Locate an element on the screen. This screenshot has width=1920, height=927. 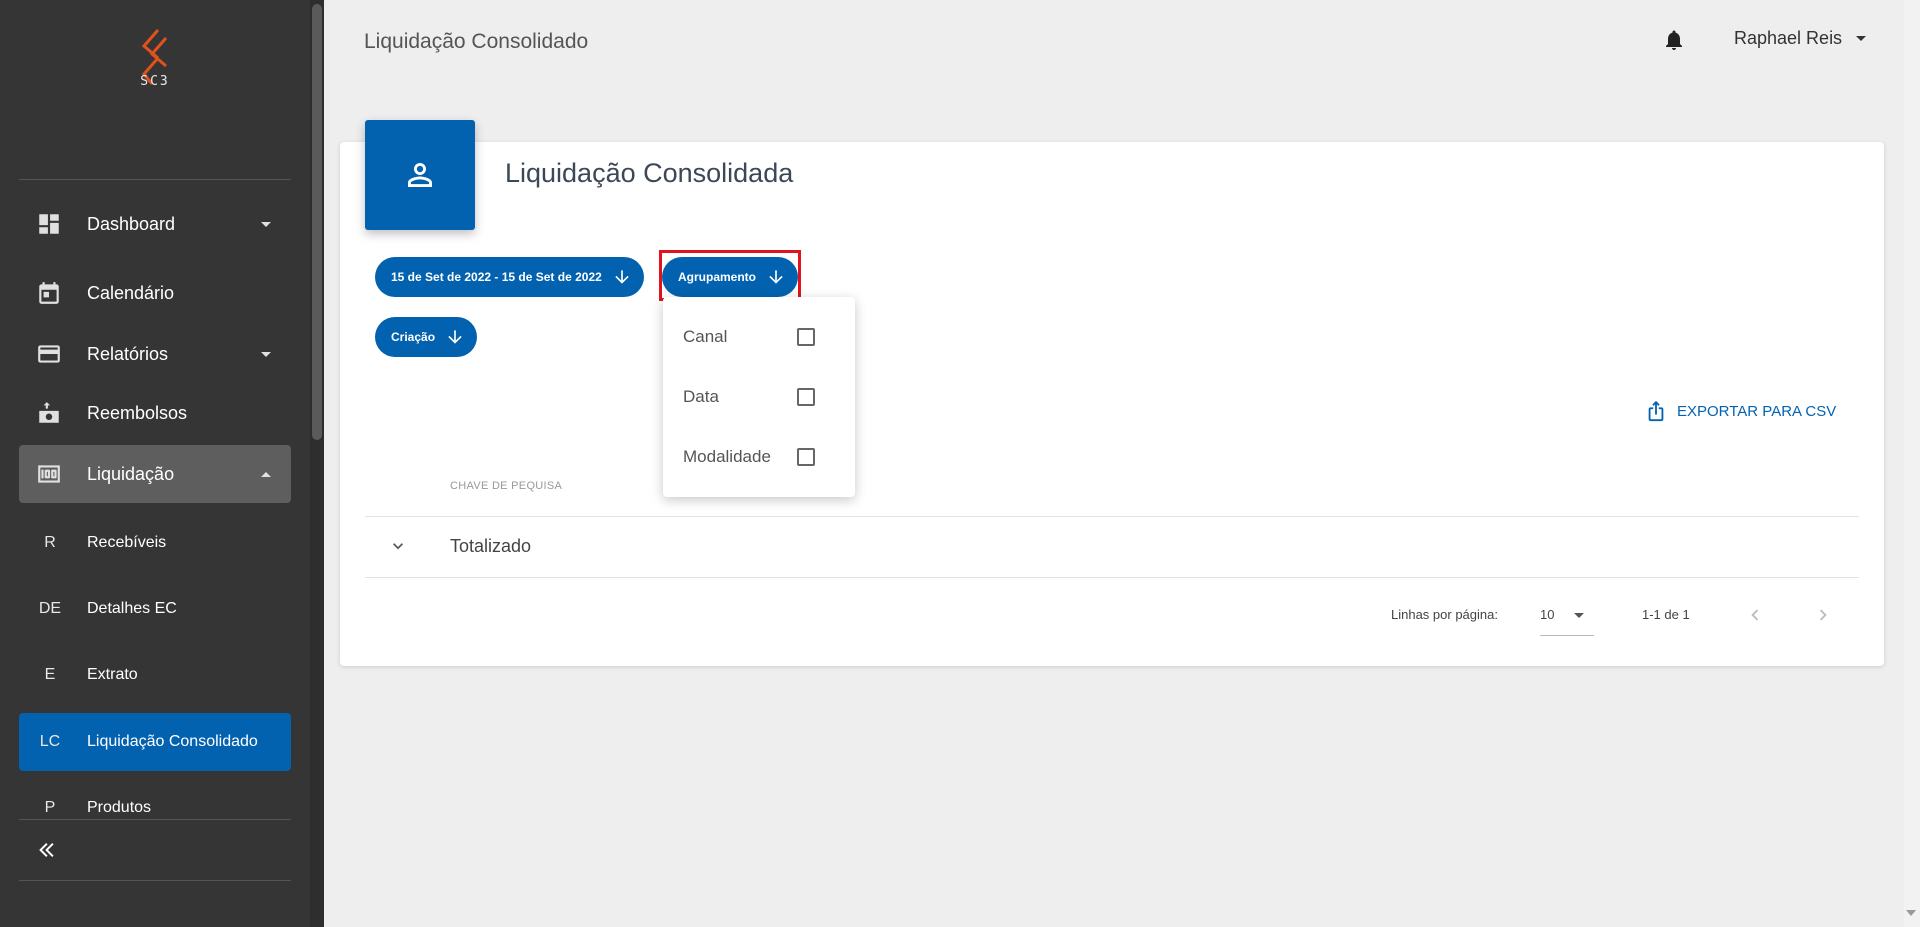
scroll-down-arrow-icon is located at coordinates (1911, 913).